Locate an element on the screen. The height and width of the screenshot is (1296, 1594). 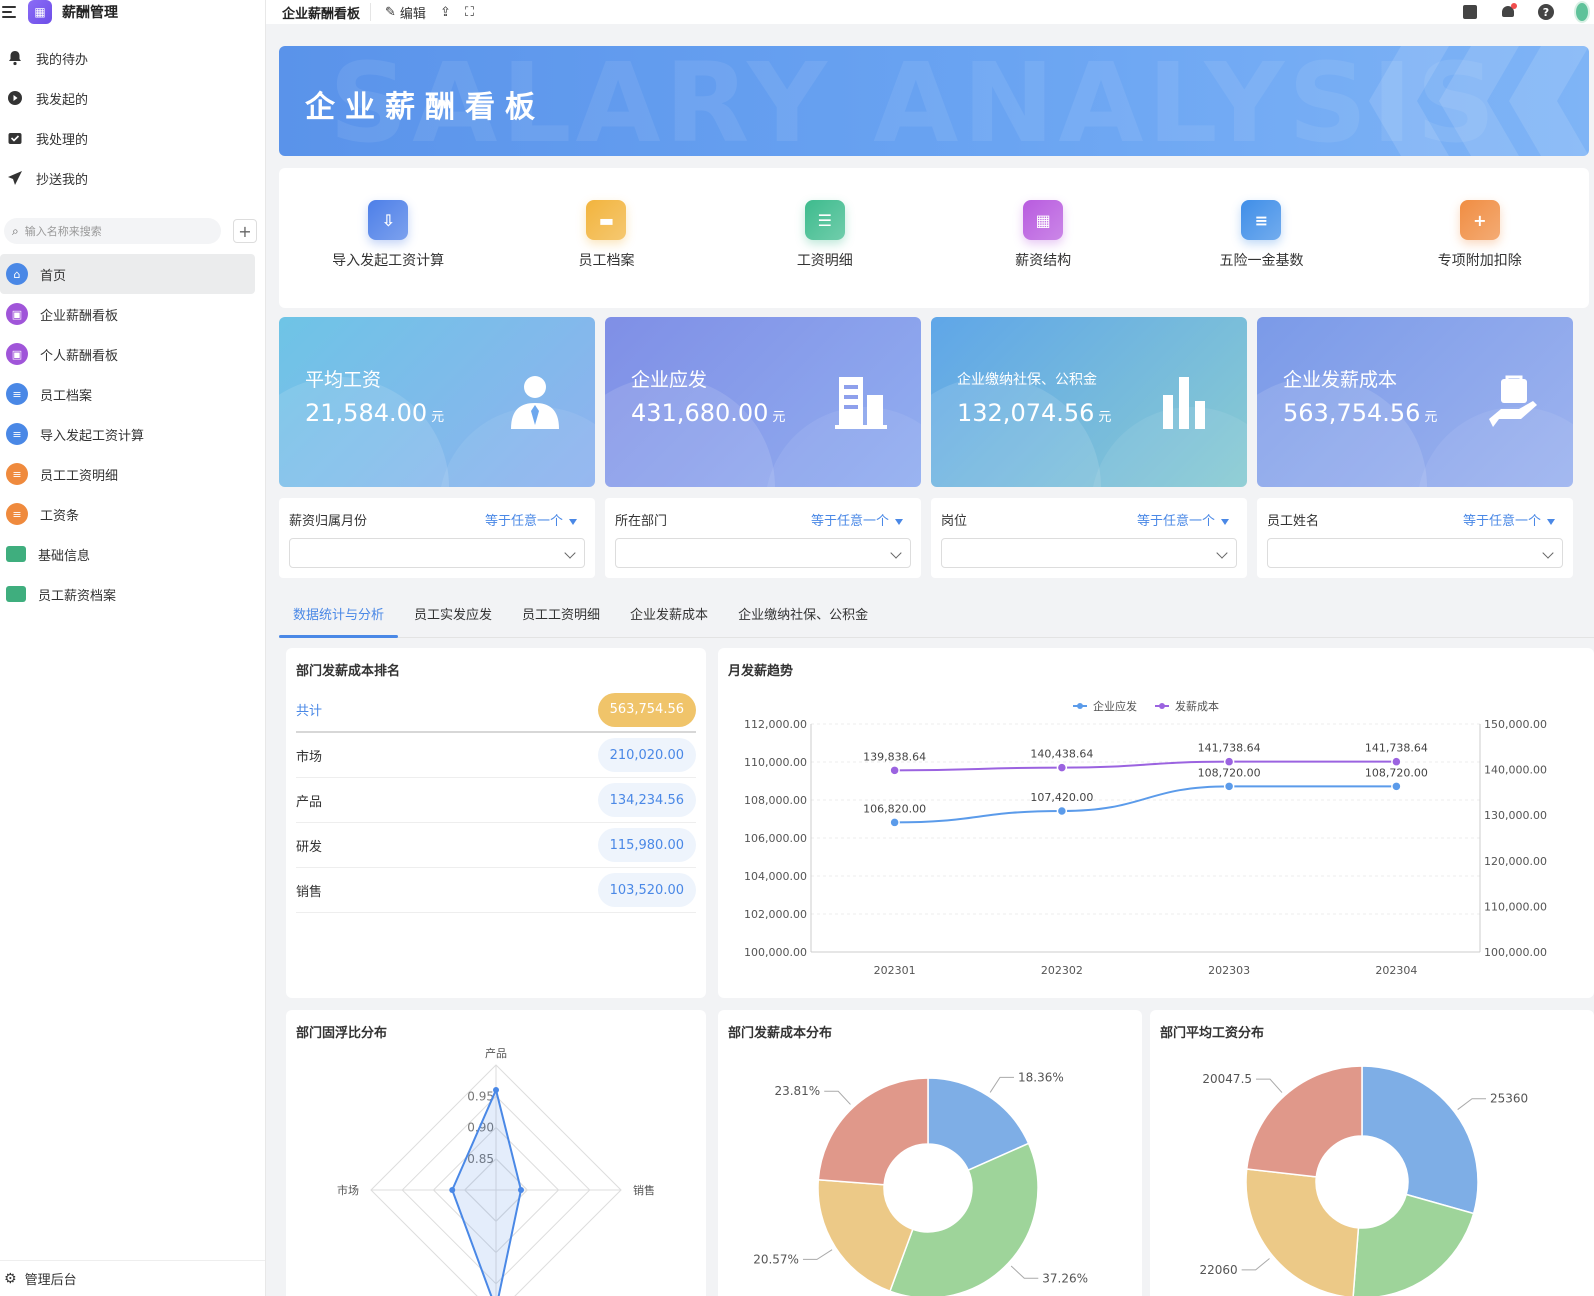
tab-4: 企业缴纳社保、公积金 is located at coordinates (803, 614).